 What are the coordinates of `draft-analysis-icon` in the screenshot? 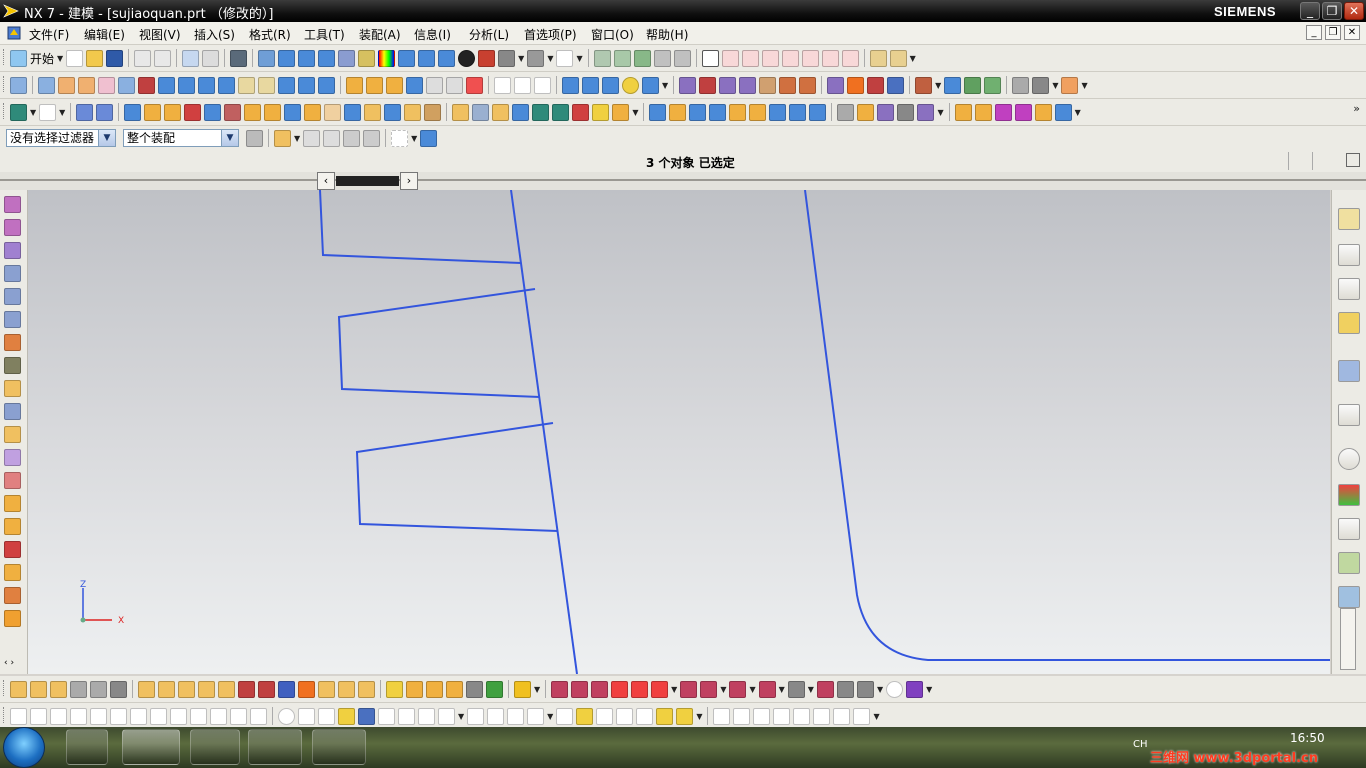 It's located at (886, 112).